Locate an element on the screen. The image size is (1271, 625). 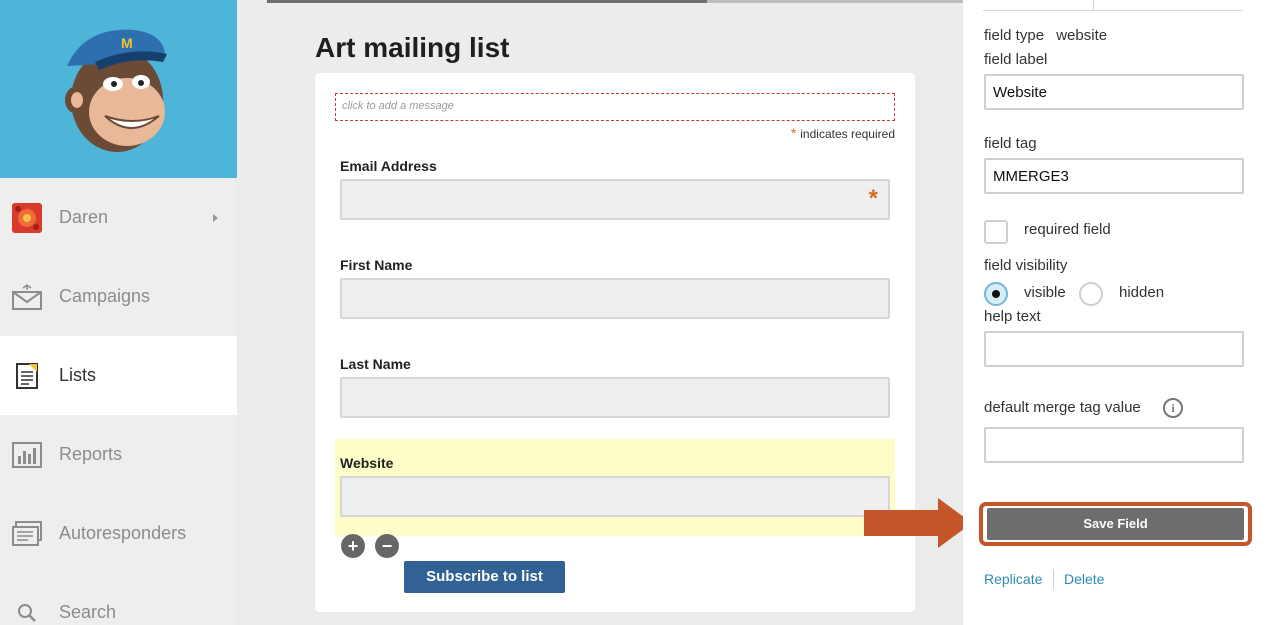
autoresponder-icon is located at coordinates (27, 534).